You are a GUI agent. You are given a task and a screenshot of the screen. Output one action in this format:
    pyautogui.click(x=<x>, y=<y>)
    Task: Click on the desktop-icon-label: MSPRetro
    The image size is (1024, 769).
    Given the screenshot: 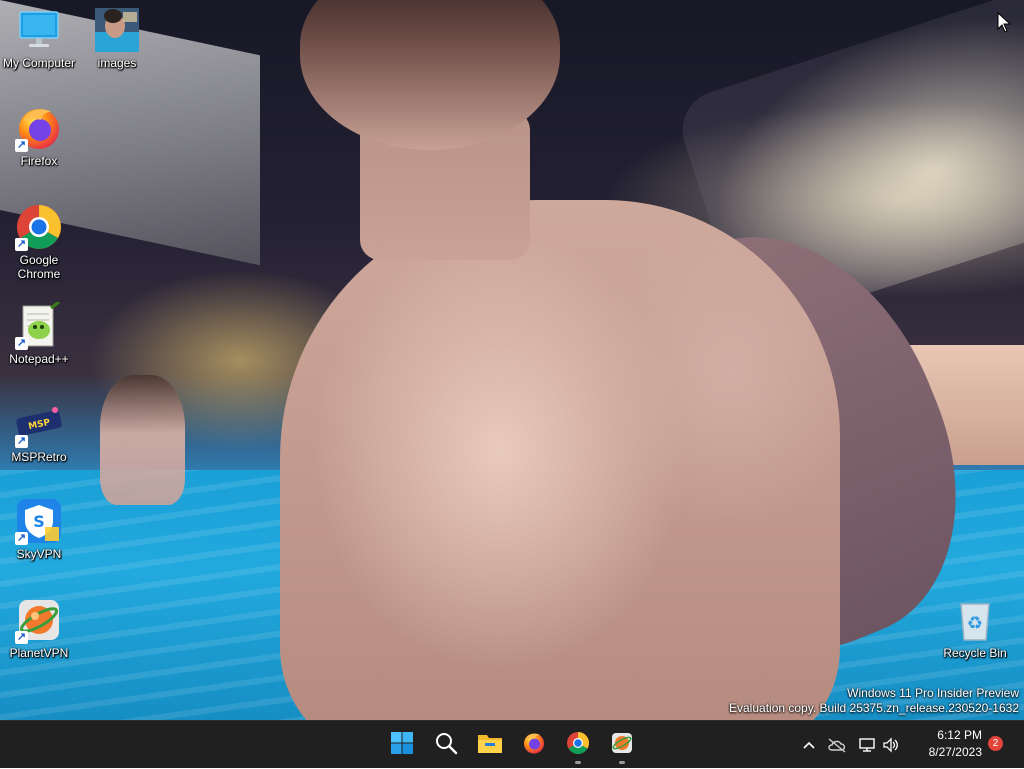 What is the action you would take?
    pyautogui.click(x=39, y=457)
    